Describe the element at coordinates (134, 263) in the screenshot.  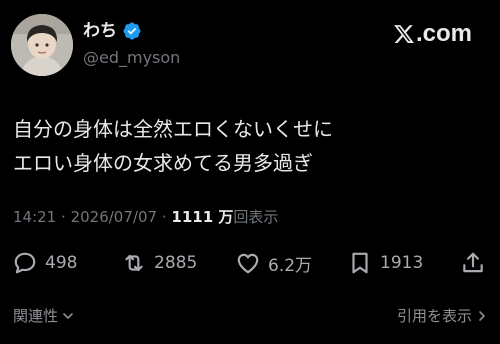
I see `repost-icon` at that location.